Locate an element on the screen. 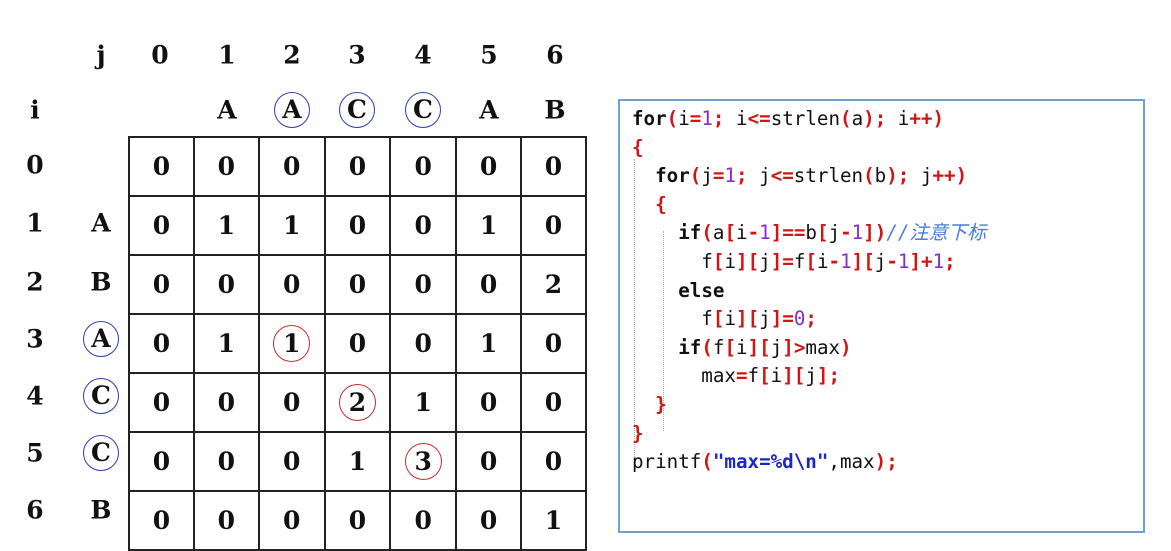 Image resolution: width=1171 pixels, height=551 pixels. table-row: 0001300 is located at coordinates (357, 461).